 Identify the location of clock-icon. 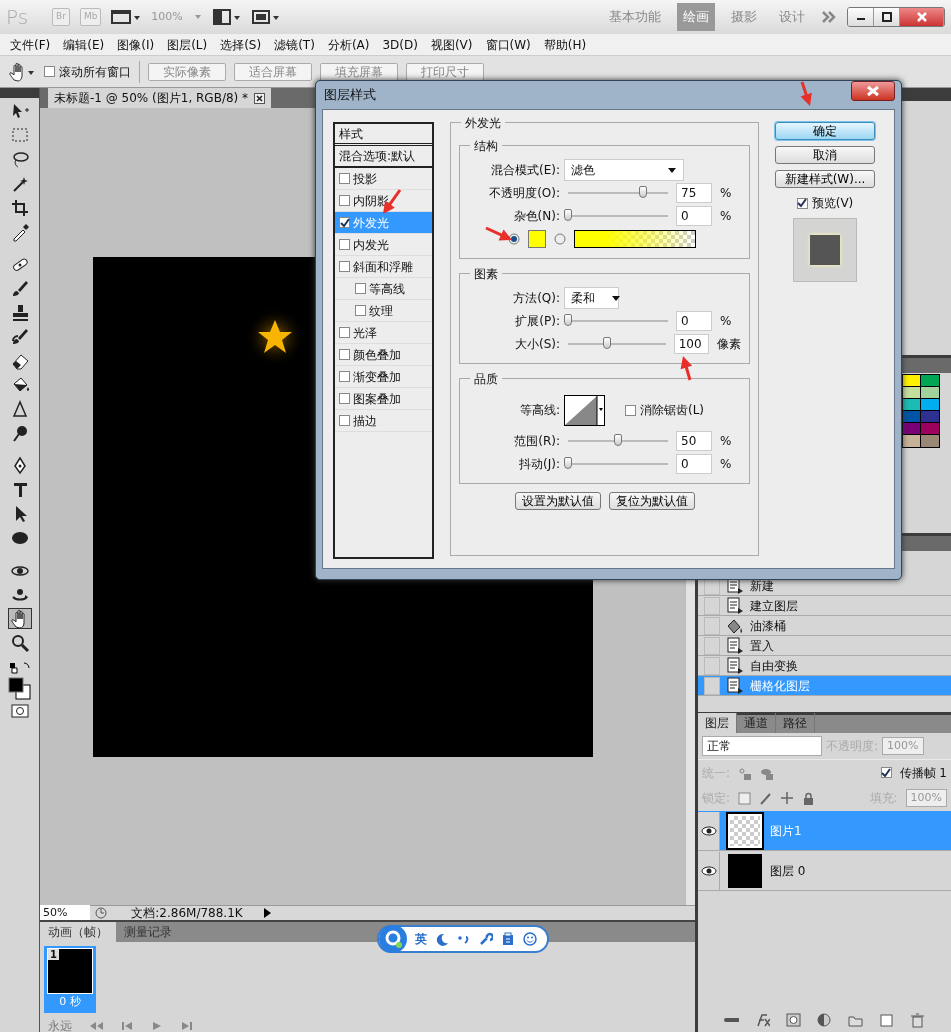
(101, 913).